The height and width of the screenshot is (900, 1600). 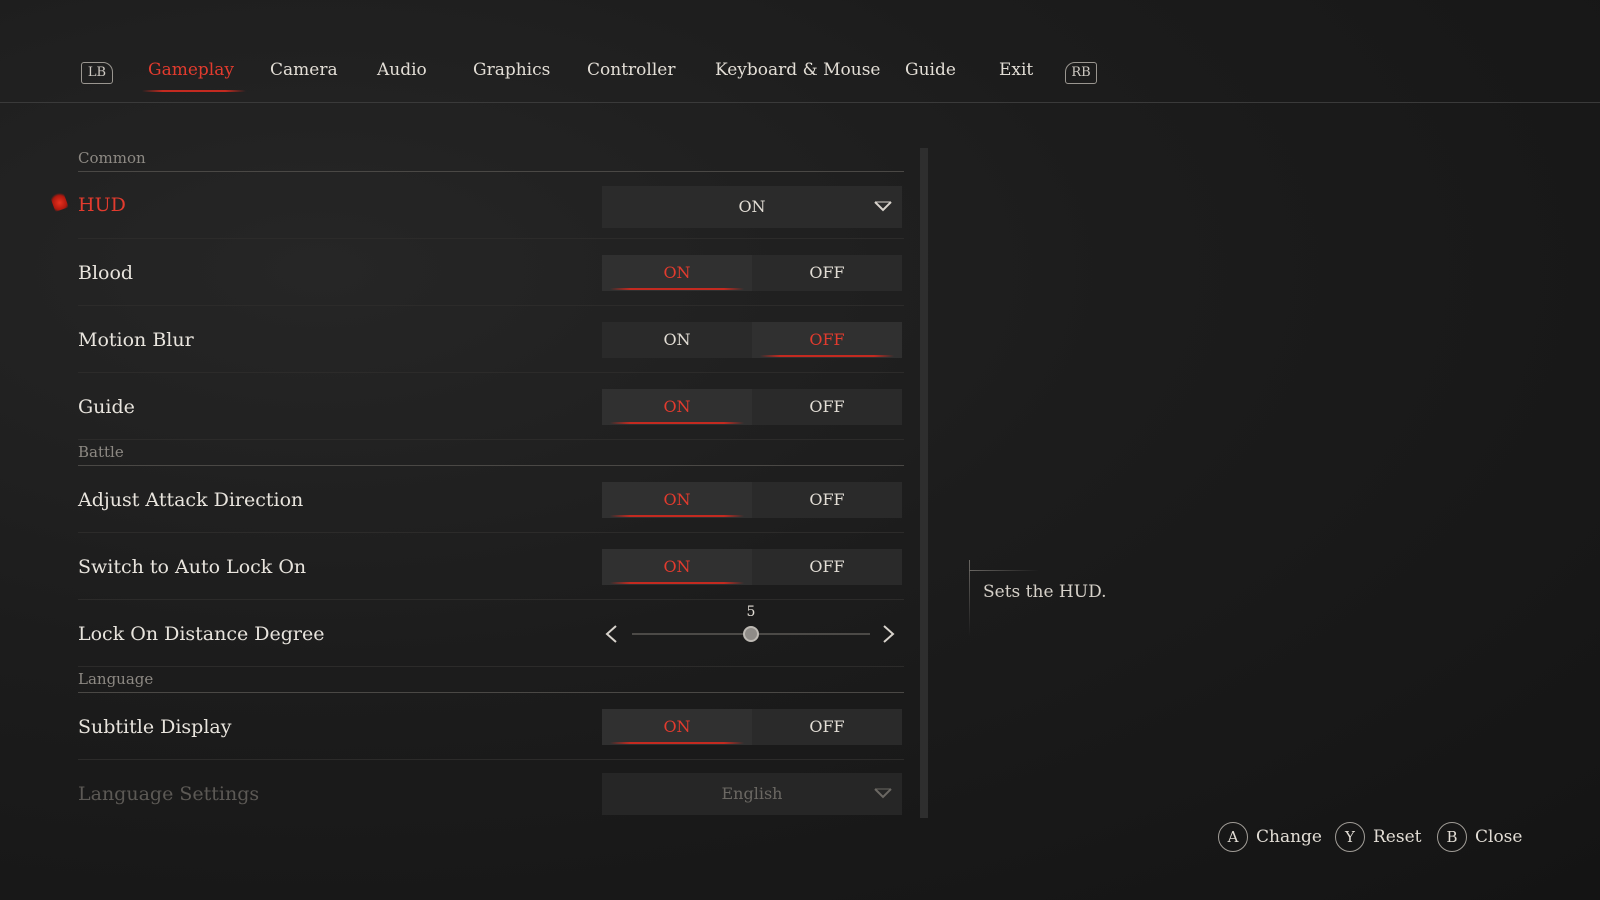 What do you see at coordinates (1045, 592) in the screenshot?
I see `description-text: Sets the HUD.` at bounding box center [1045, 592].